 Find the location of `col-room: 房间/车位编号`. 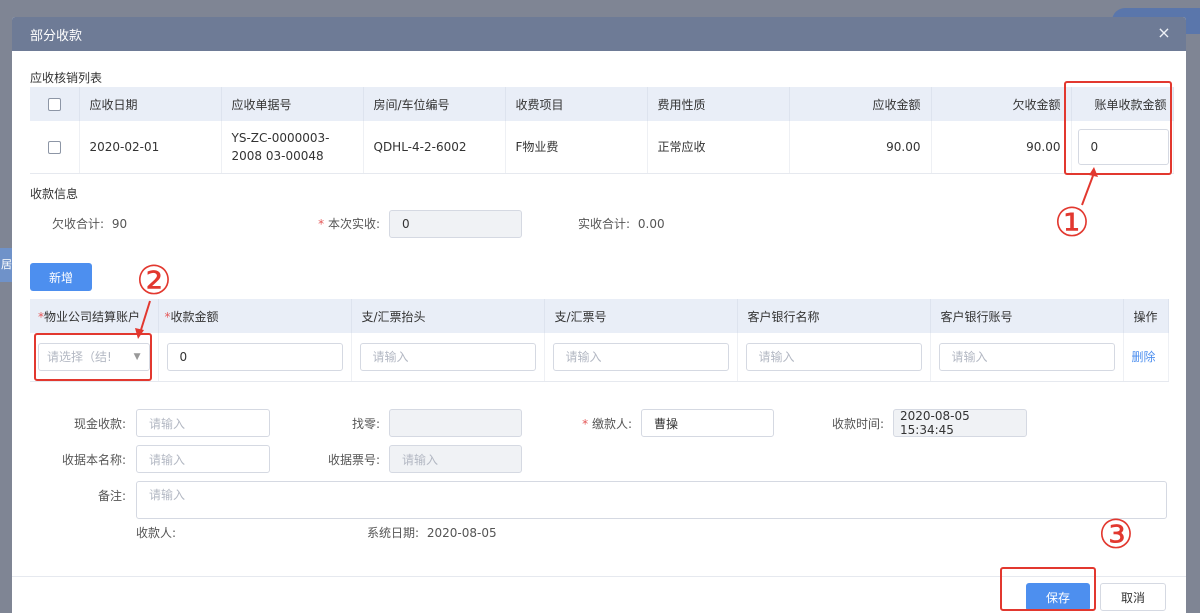

col-room: 房间/车位编号 is located at coordinates (434, 104).